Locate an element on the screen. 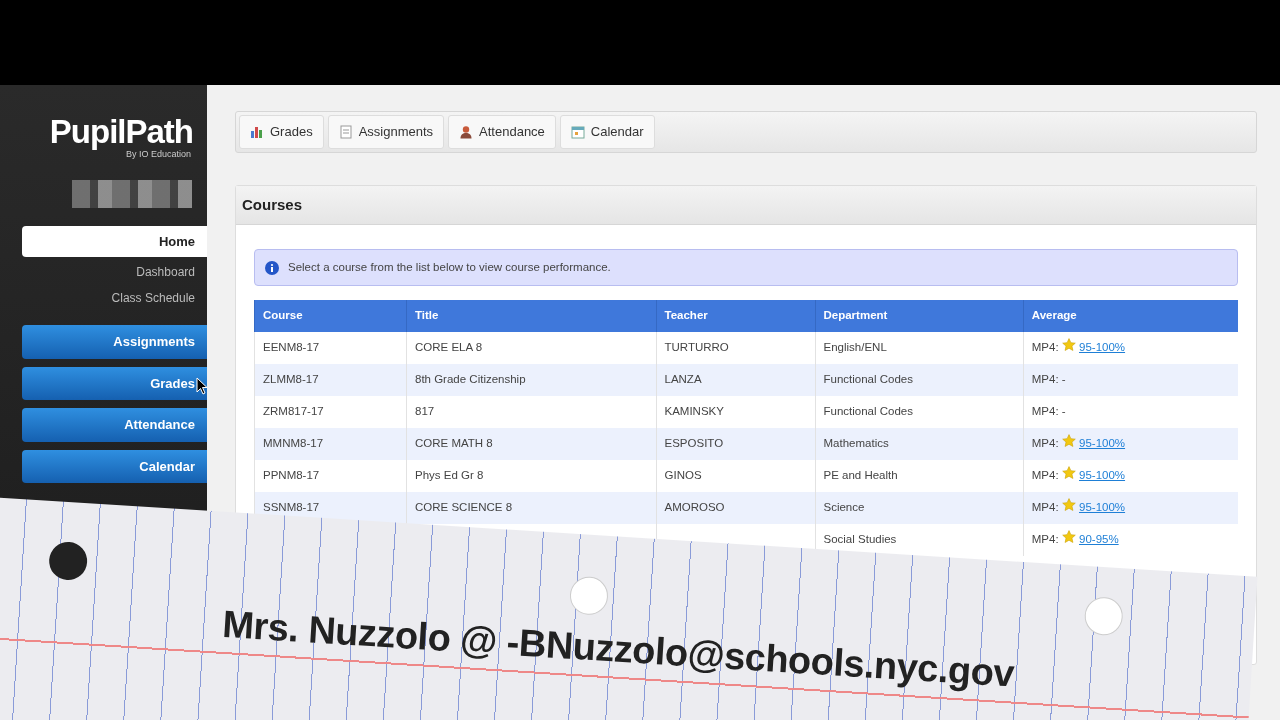  table-cell: Mathematics is located at coordinates (856, 442).